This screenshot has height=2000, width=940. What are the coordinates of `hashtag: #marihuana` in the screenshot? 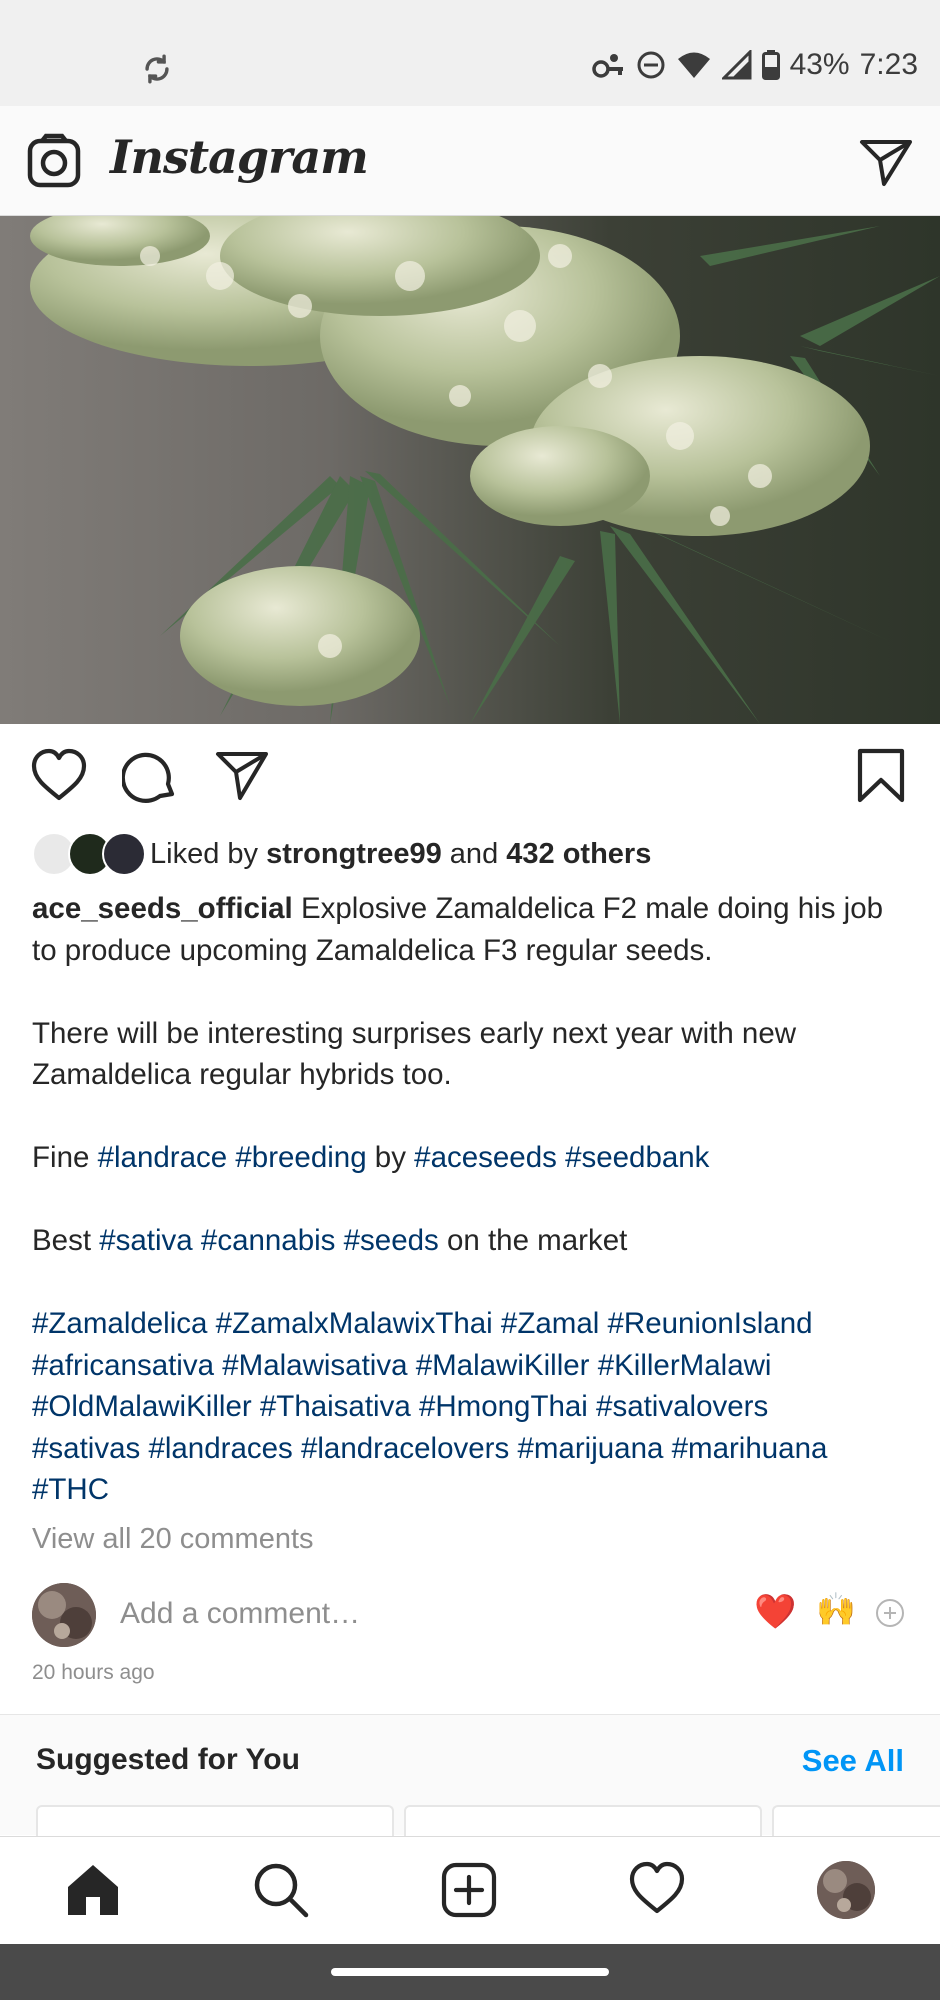 It's located at (750, 1448).